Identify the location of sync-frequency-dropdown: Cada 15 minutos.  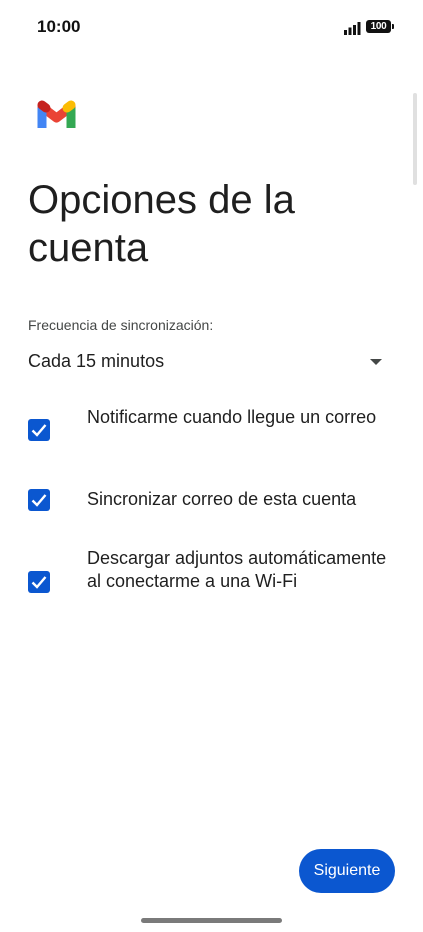
(208, 362).